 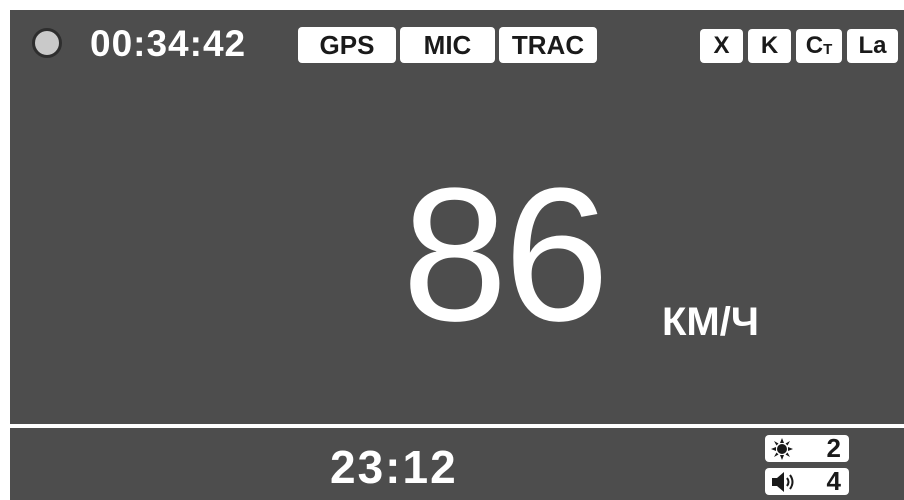 I want to click on trac-badge: TRAC, so click(x=548, y=45).